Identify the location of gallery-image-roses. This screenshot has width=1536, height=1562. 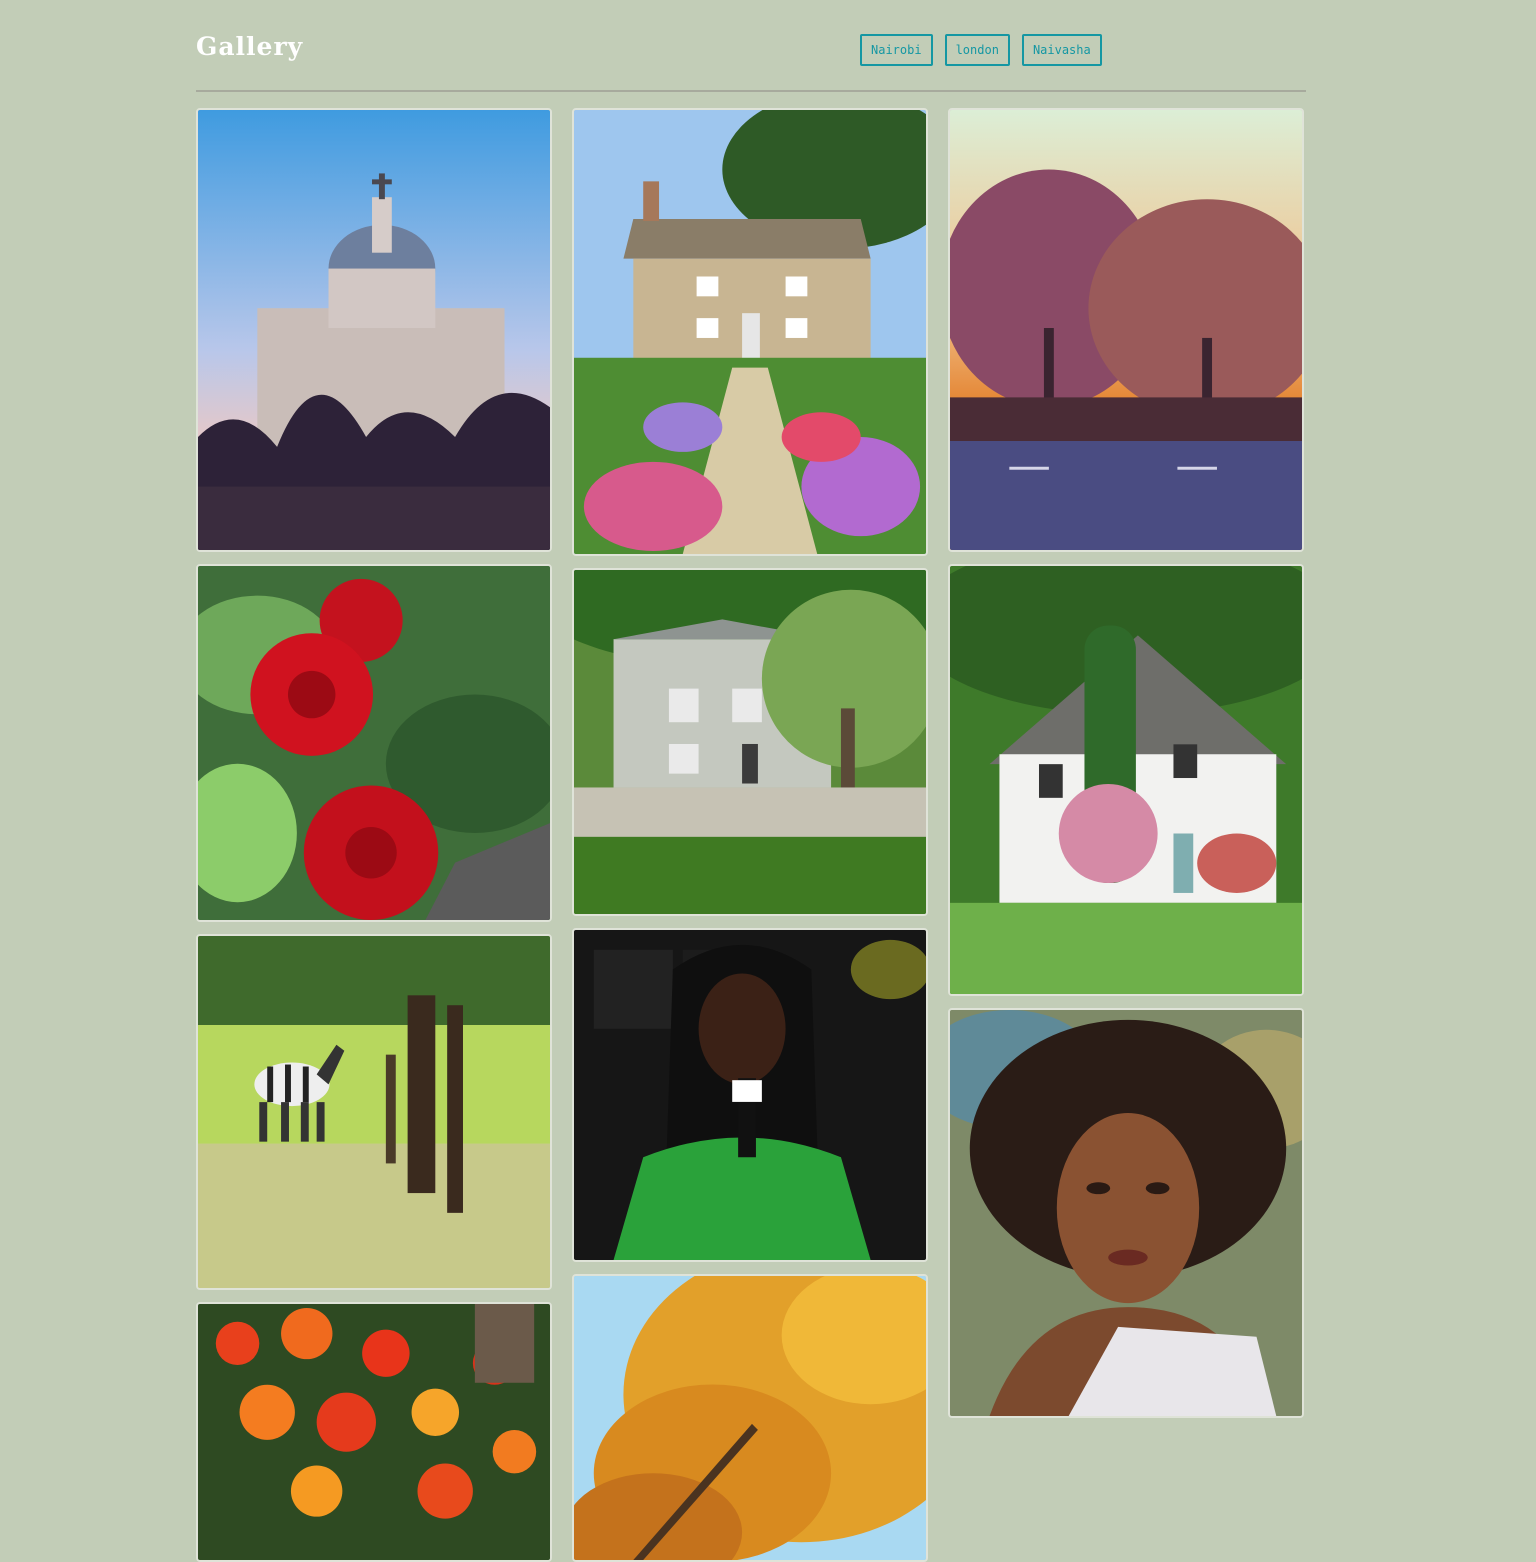
(374, 743).